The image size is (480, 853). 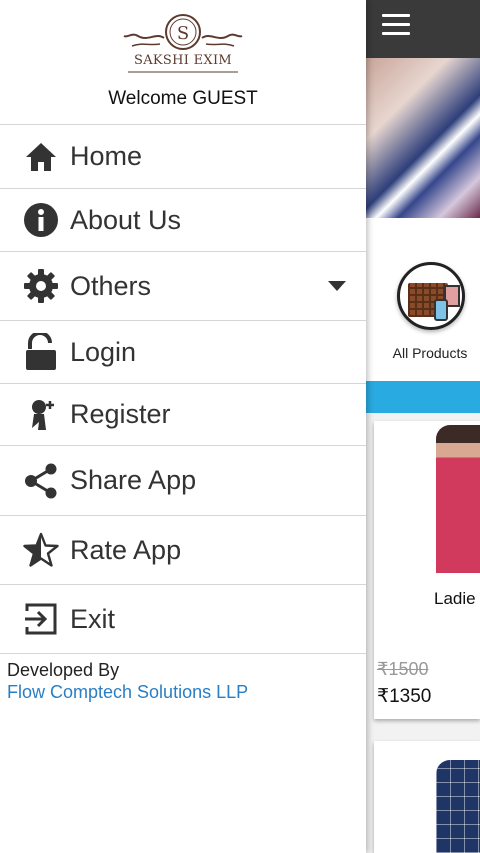 What do you see at coordinates (455, 598) in the screenshot?
I see `product-title: Ladie` at bounding box center [455, 598].